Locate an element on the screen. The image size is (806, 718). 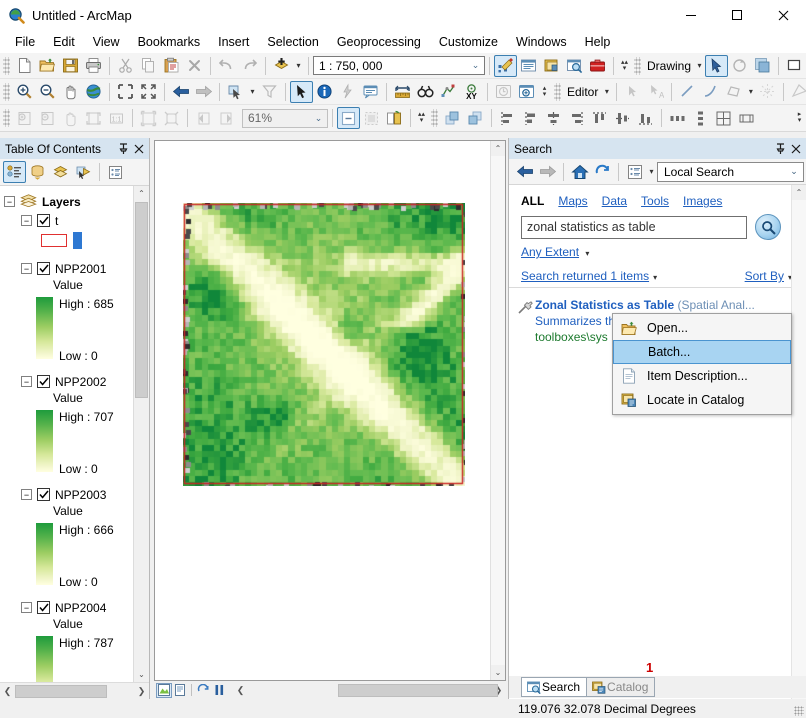
editor-toolbar-label: Editor is located at coordinates (582, 92).